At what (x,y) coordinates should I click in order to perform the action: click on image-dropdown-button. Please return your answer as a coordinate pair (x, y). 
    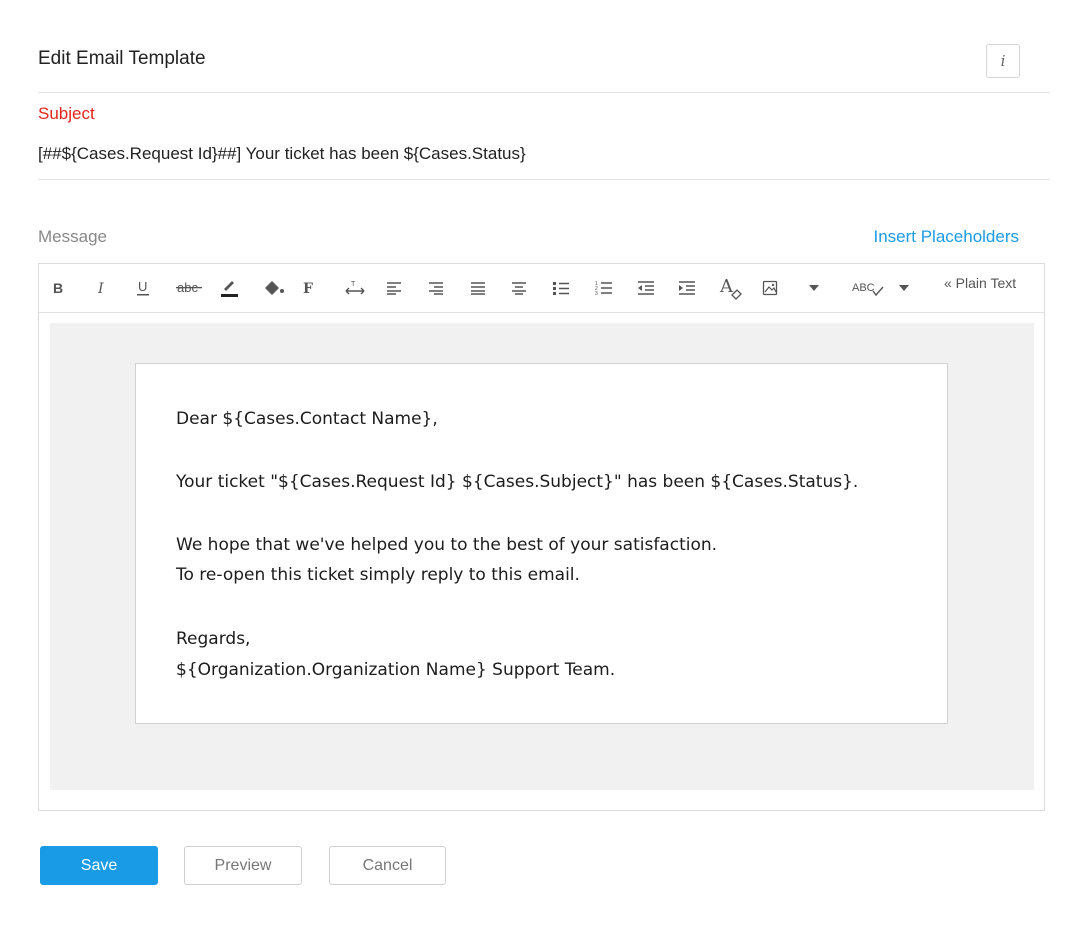
    Looking at the image, I should click on (814, 288).